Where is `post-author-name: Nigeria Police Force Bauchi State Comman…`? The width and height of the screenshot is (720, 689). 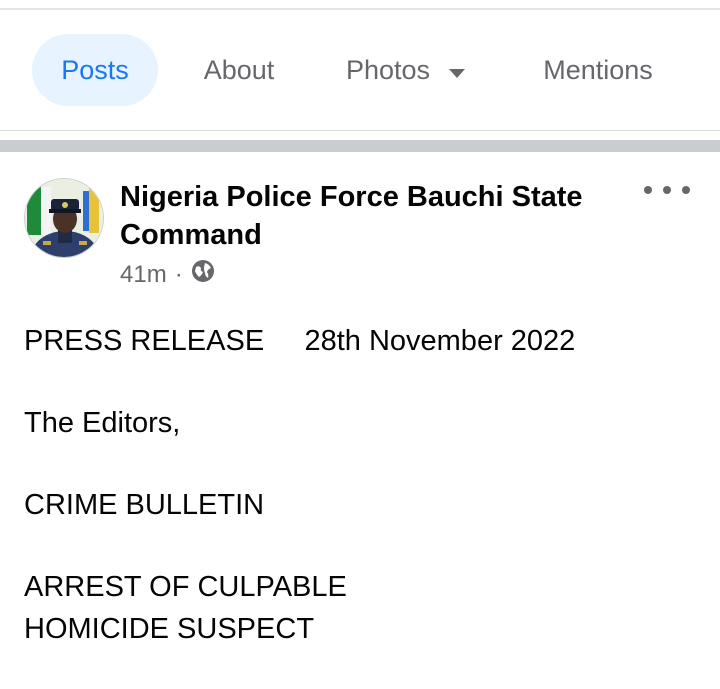 post-author-name: Nigeria Police Force Bauchi State Comman… is located at coordinates (370, 216).